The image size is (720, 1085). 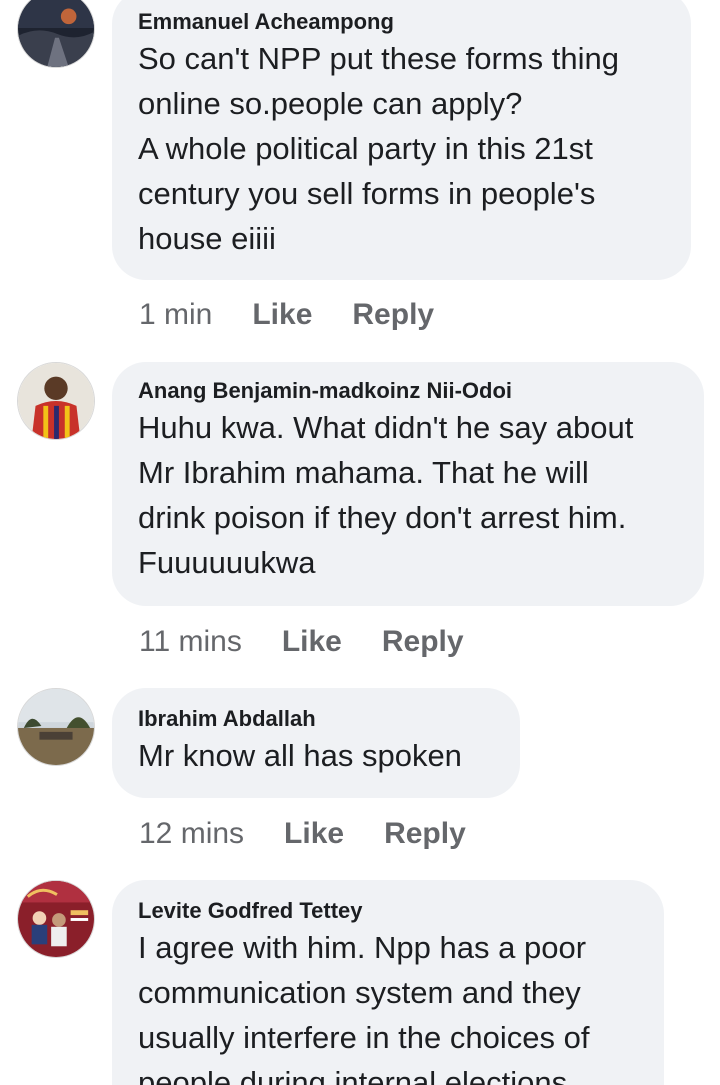 What do you see at coordinates (191, 834) in the screenshot?
I see `comment-time: 12 mins` at bounding box center [191, 834].